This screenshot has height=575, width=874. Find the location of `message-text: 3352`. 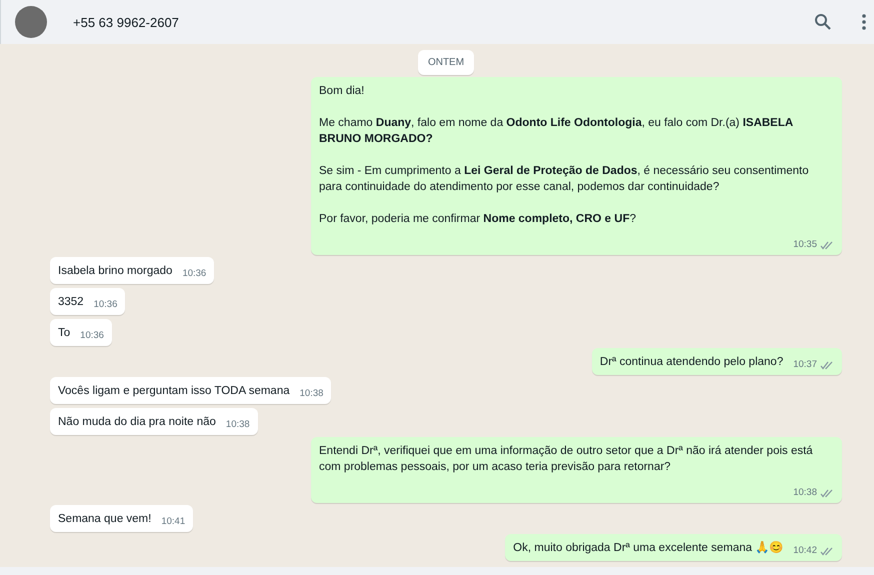

message-text: 3352 is located at coordinates (71, 302).